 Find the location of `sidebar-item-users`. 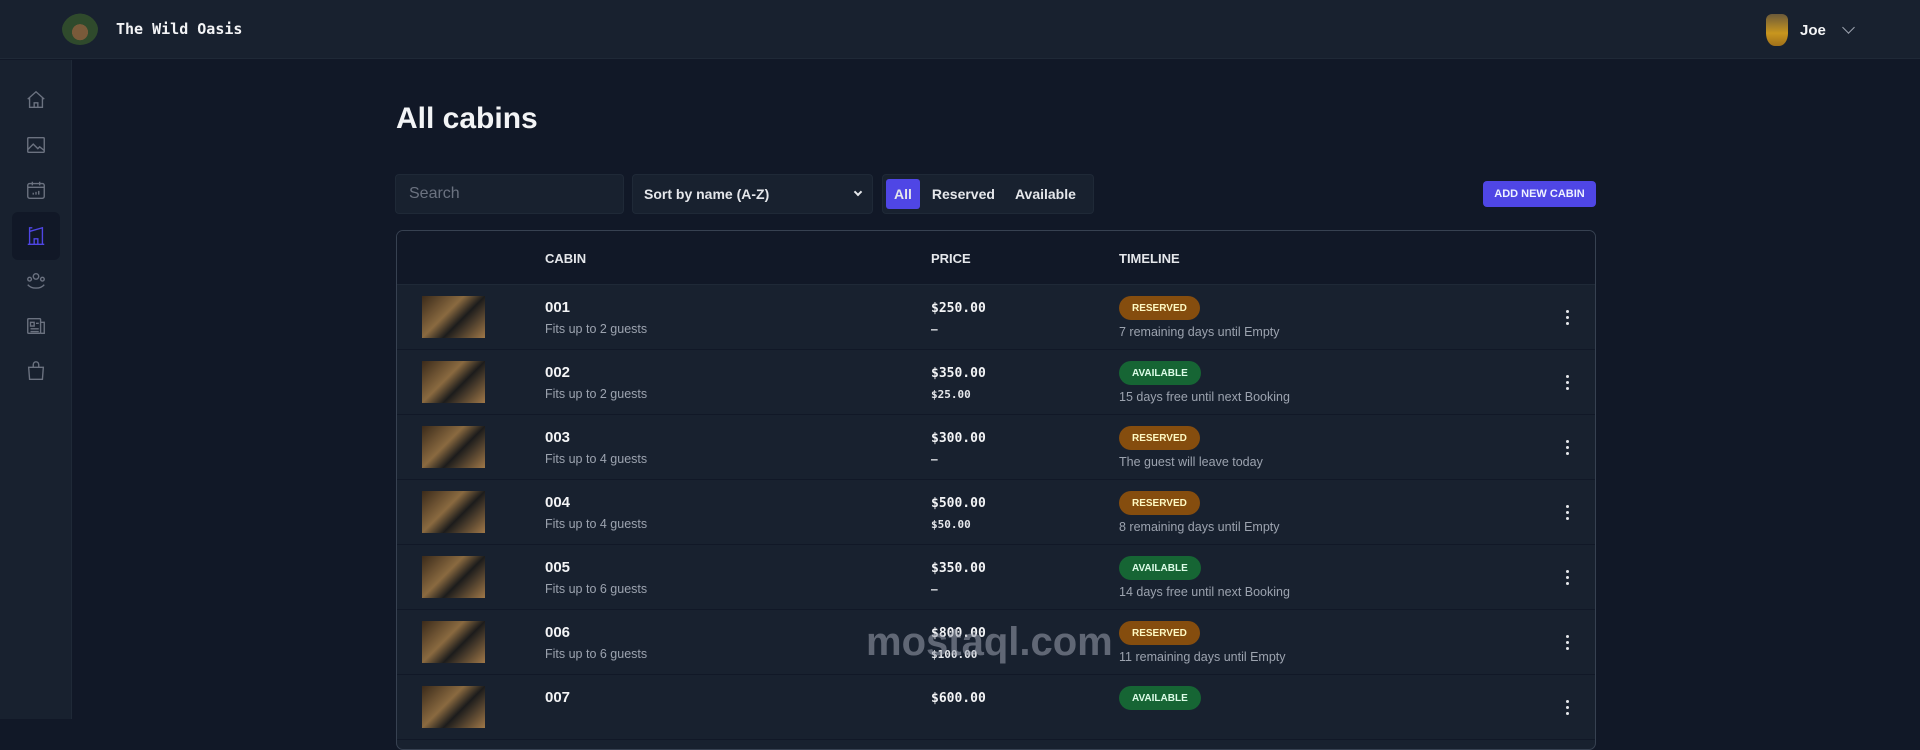

sidebar-item-users is located at coordinates (36, 281).